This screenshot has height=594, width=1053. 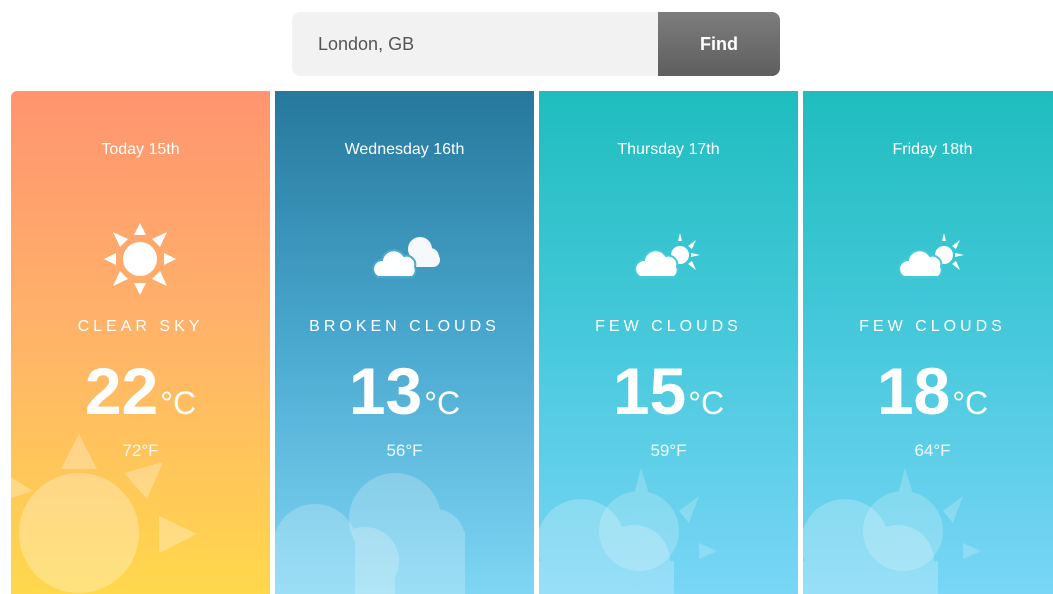 I want to click on temperature-fahrenheit: 56°F, so click(x=404, y=450).